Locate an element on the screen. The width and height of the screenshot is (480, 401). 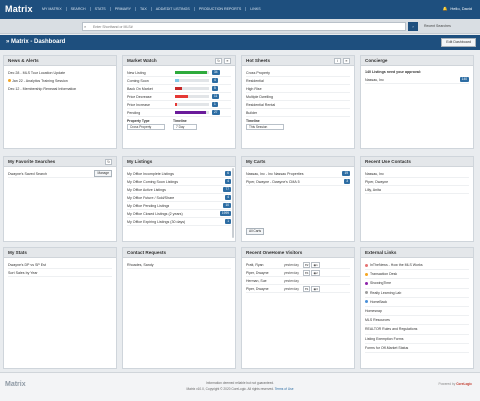
nav-my-matrix: MY MATRIX is located at coordinates (52, 9).